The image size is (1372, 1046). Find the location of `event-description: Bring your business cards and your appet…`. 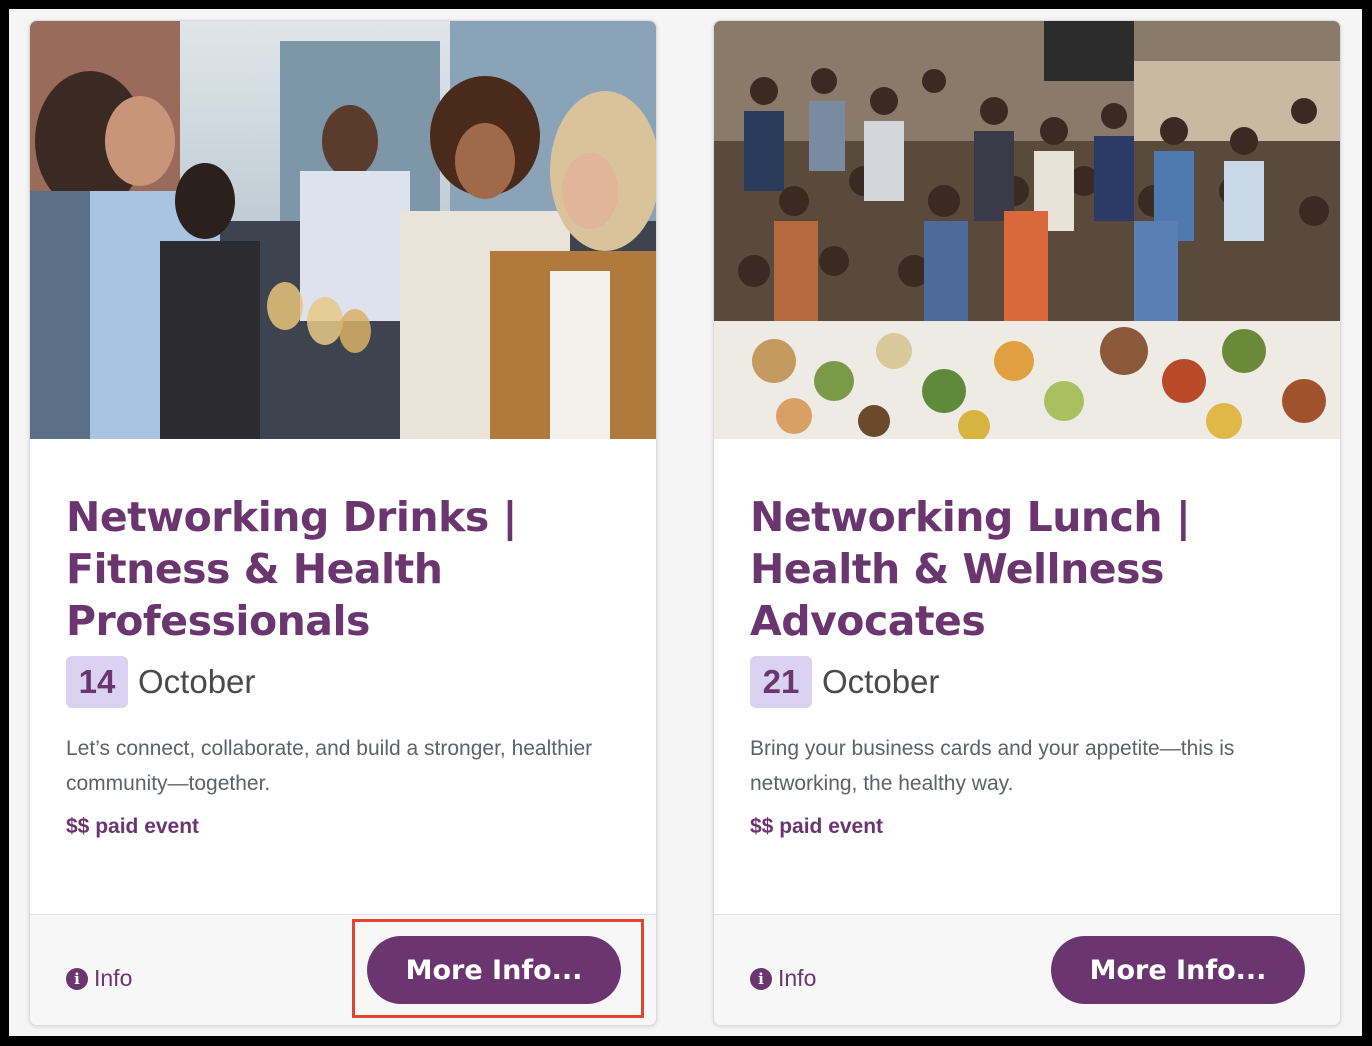

event-description: Bring your business cards and your appet… is located at coordinates (992, 766).